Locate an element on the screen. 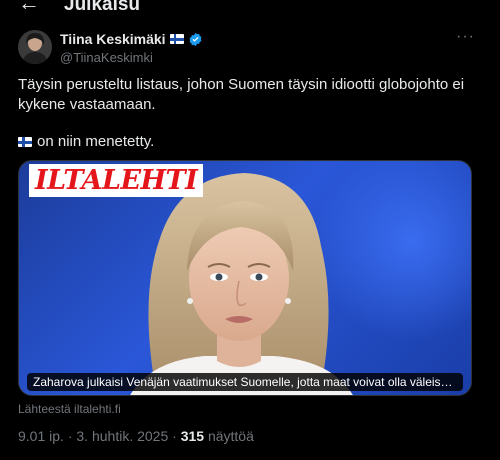  avatar is located at coordinates (35, 47).